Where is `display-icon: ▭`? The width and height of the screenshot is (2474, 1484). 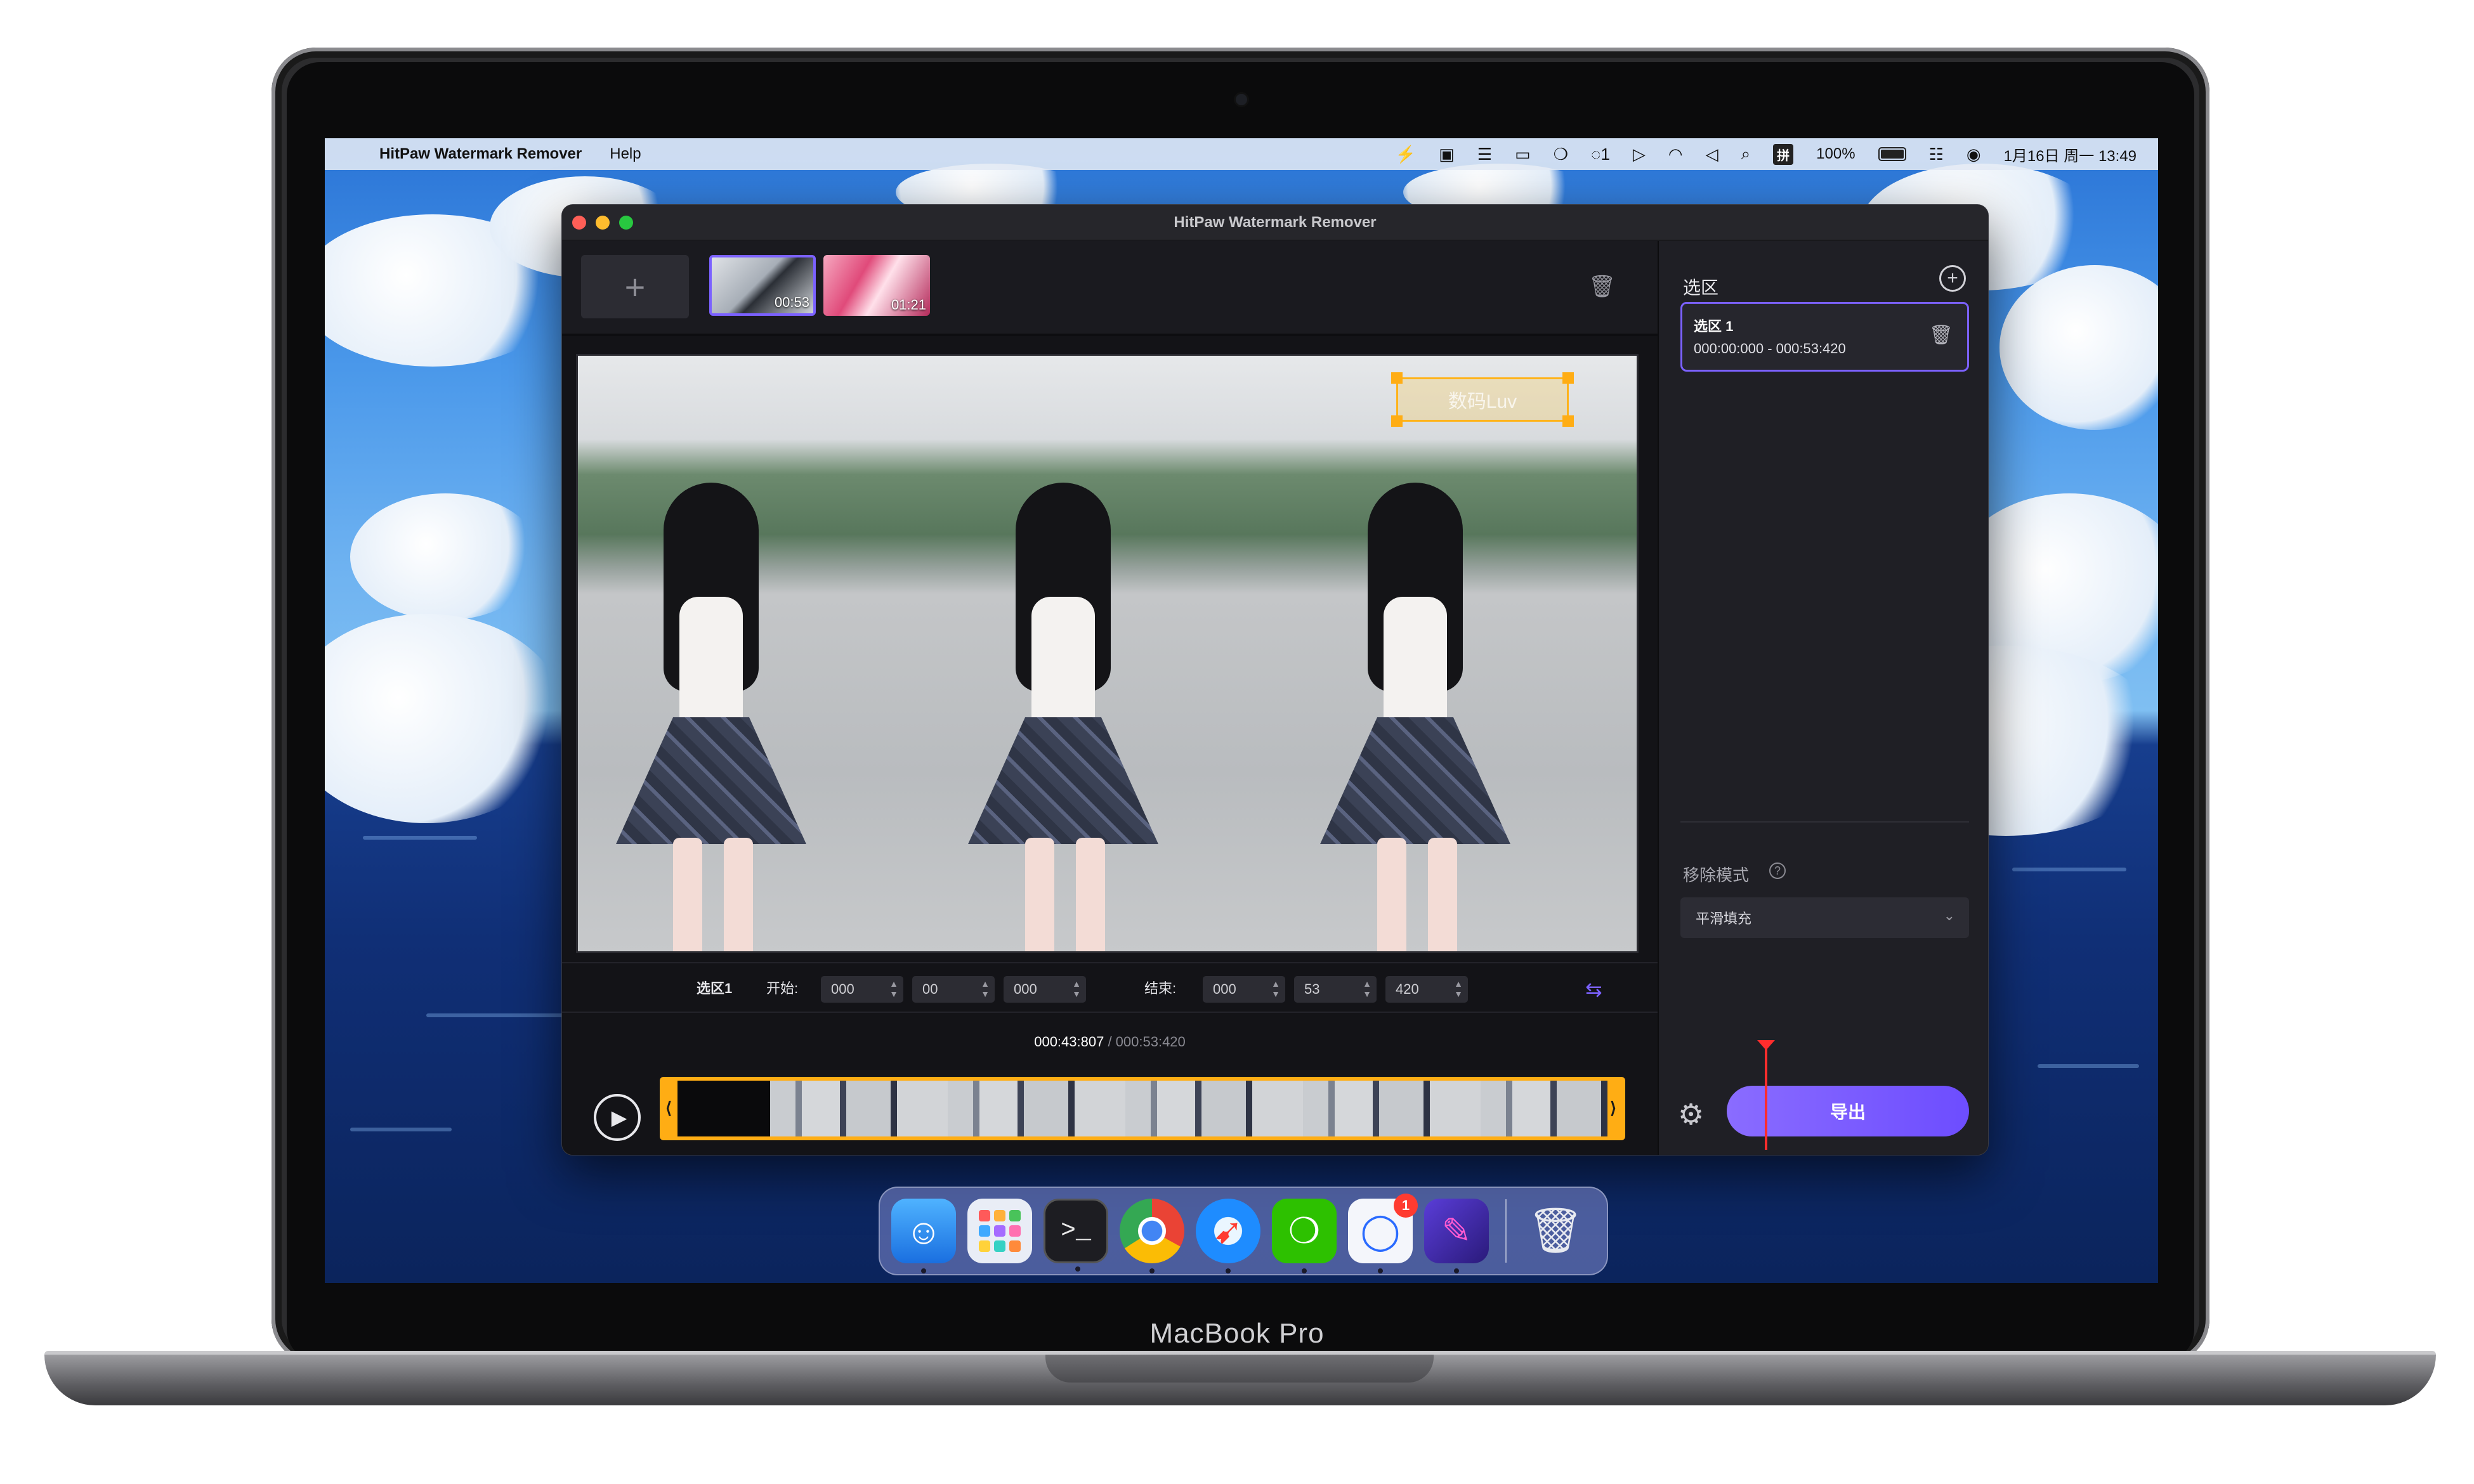
display-icon: ▭ is located at coordinates (1523, 154).